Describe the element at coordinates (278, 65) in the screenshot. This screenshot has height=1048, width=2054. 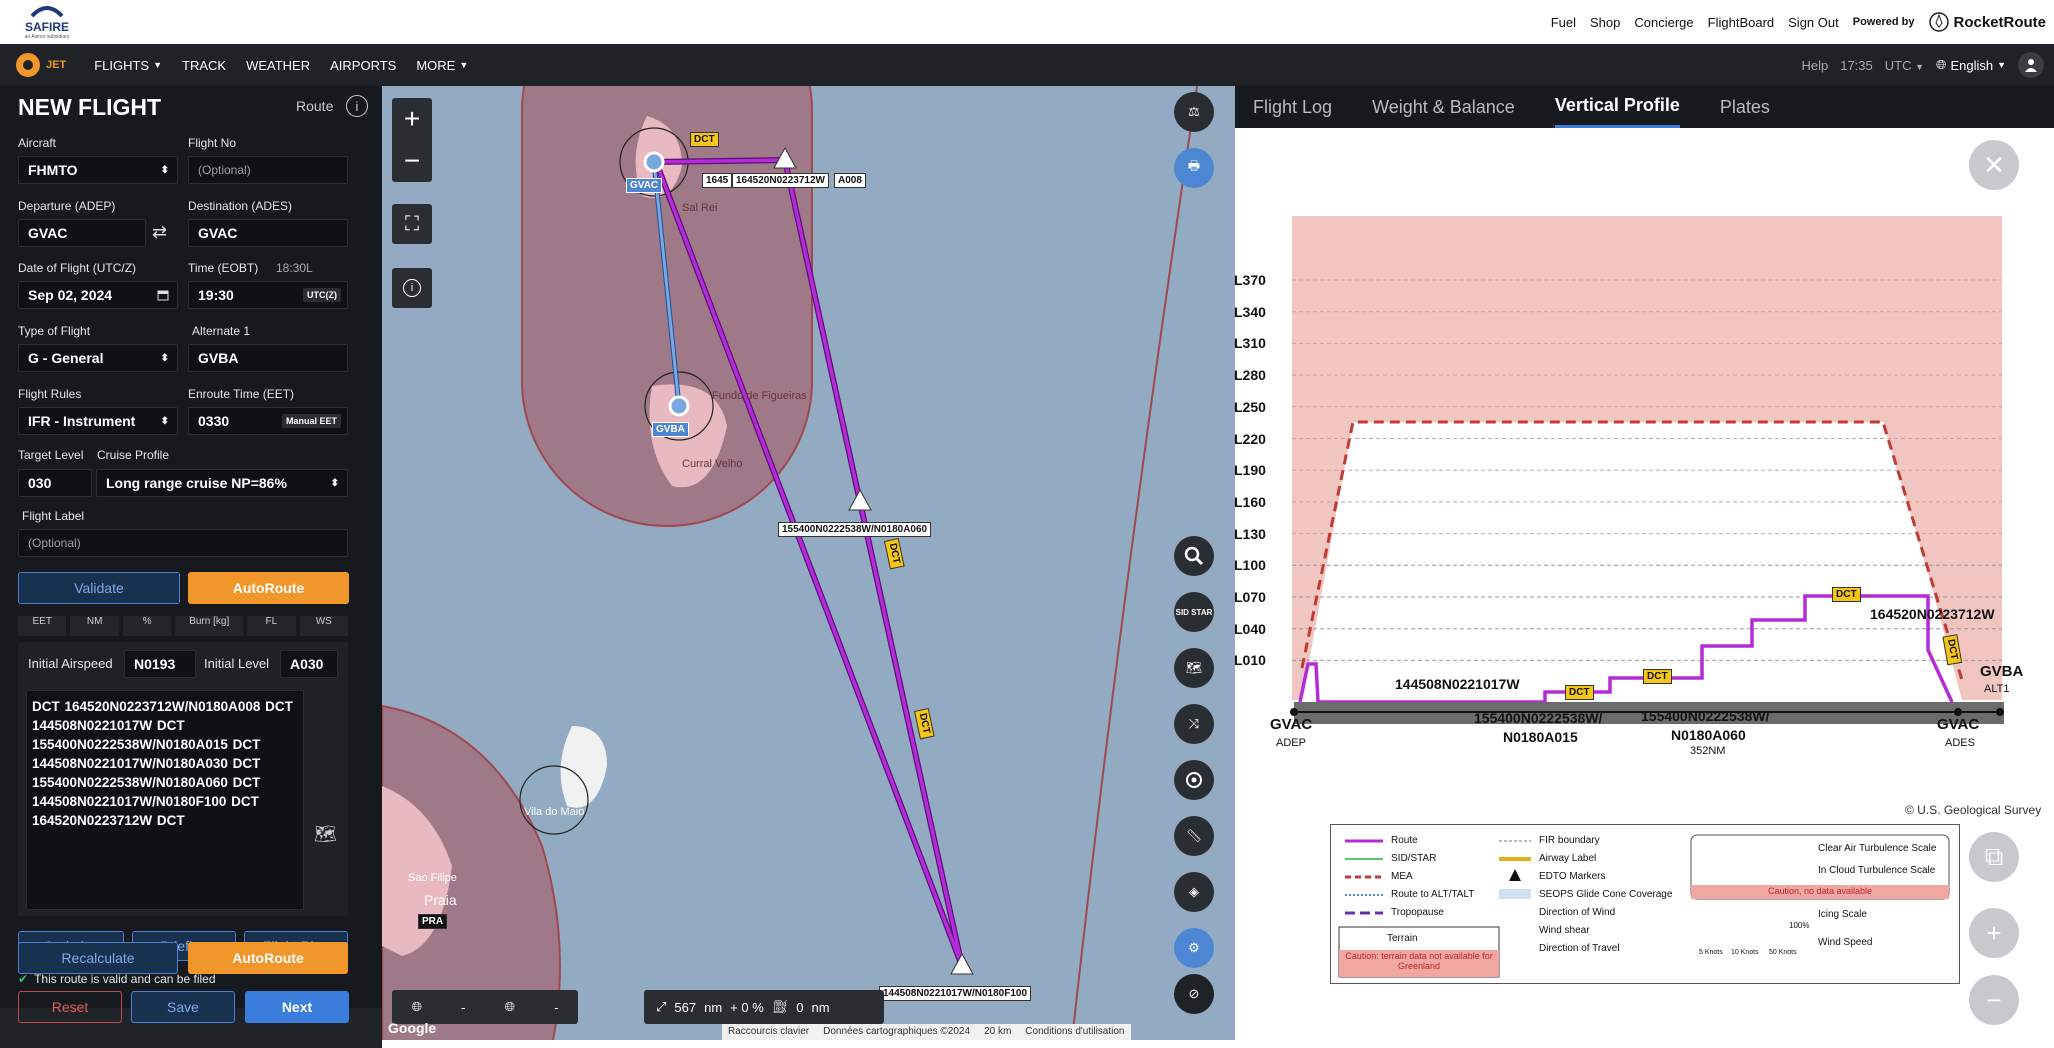
I see `nav-weather: WEATHER` at that location.